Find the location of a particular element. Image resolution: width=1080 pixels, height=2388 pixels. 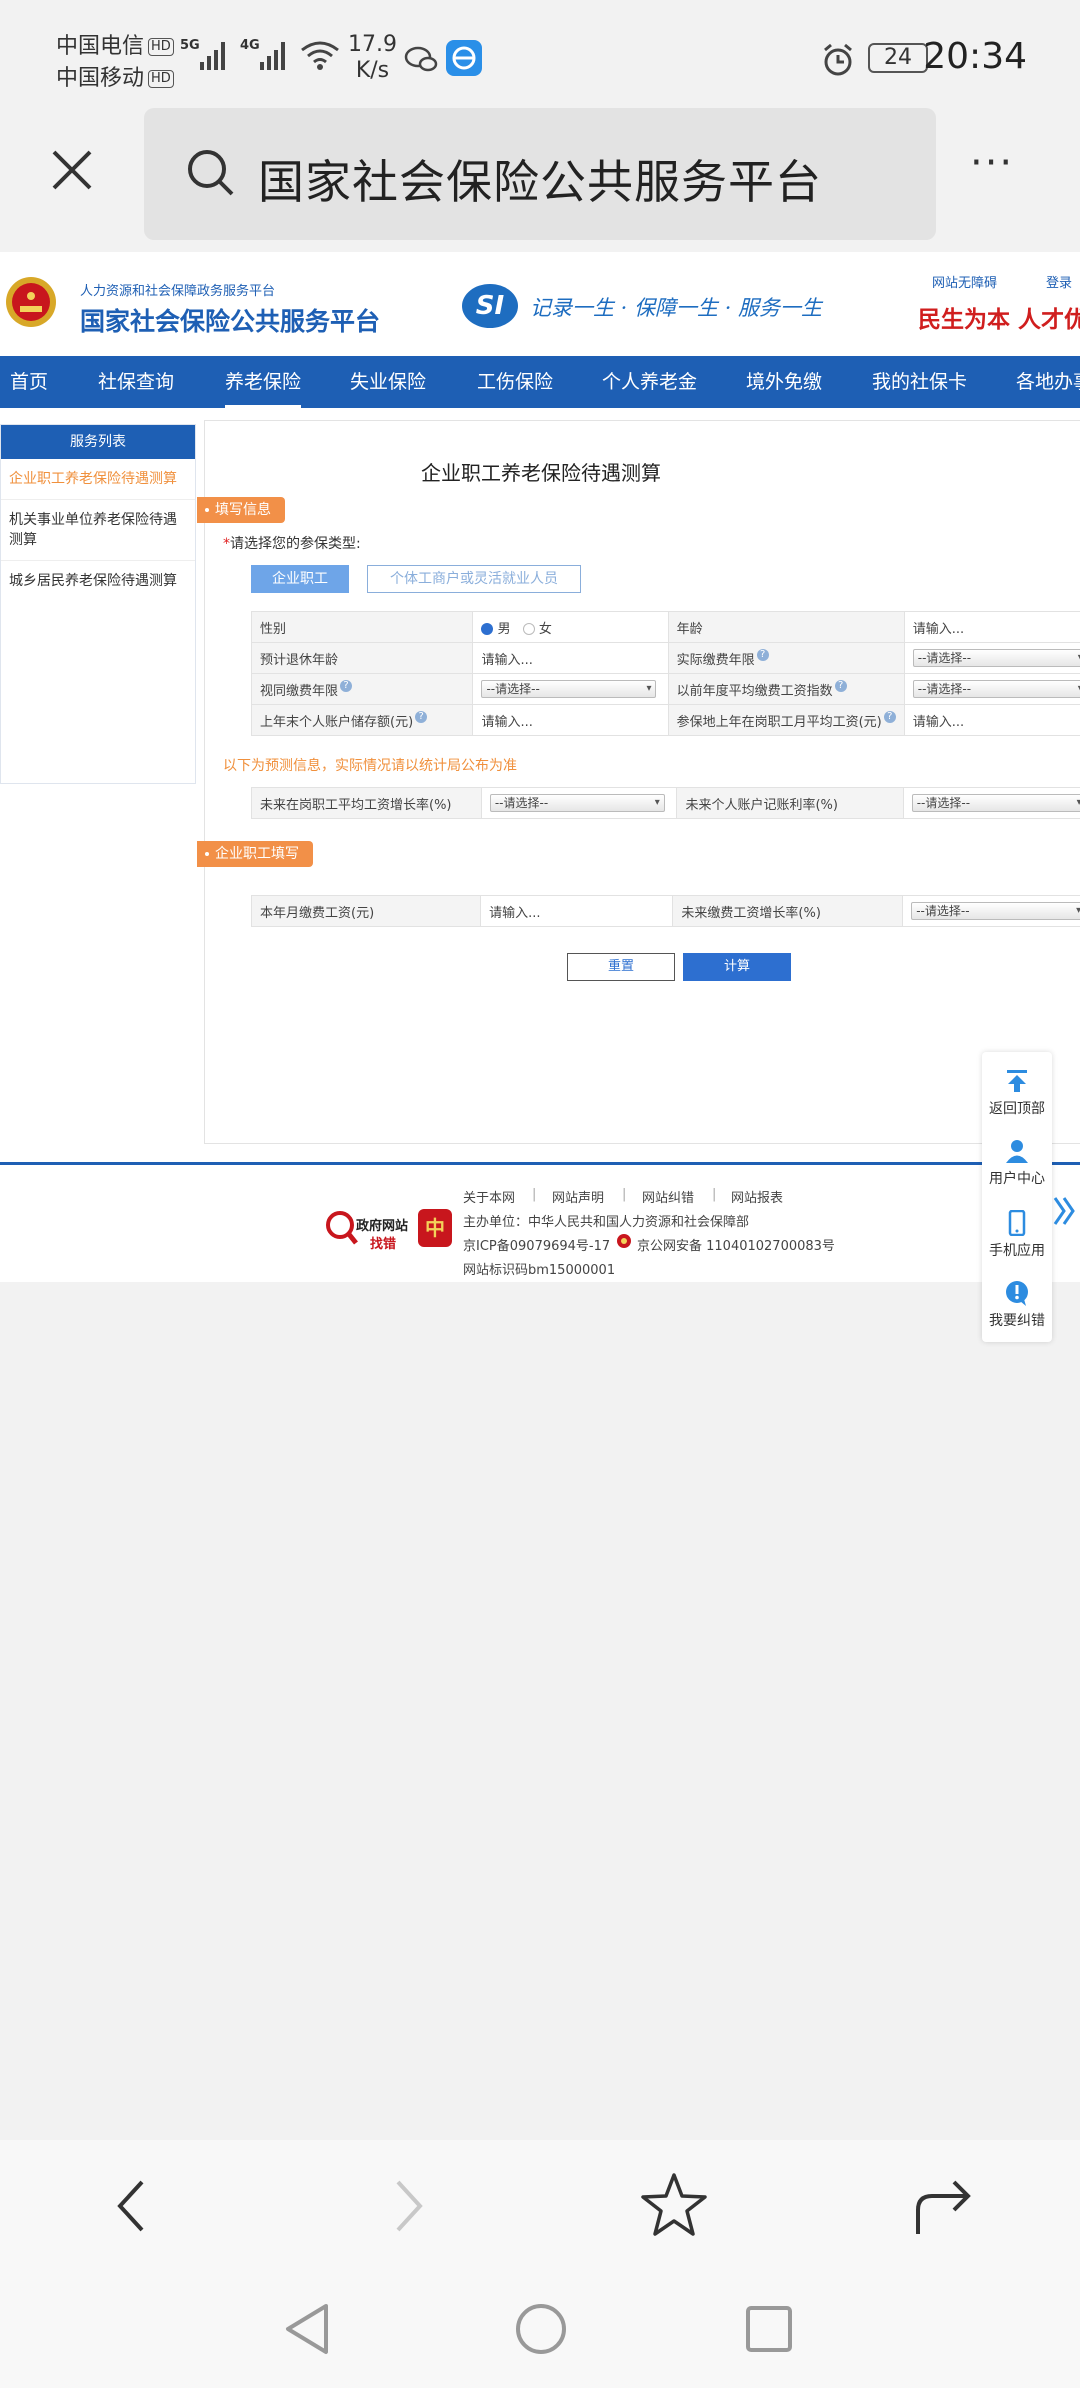

female-radio is located at coordinates (528, 629).